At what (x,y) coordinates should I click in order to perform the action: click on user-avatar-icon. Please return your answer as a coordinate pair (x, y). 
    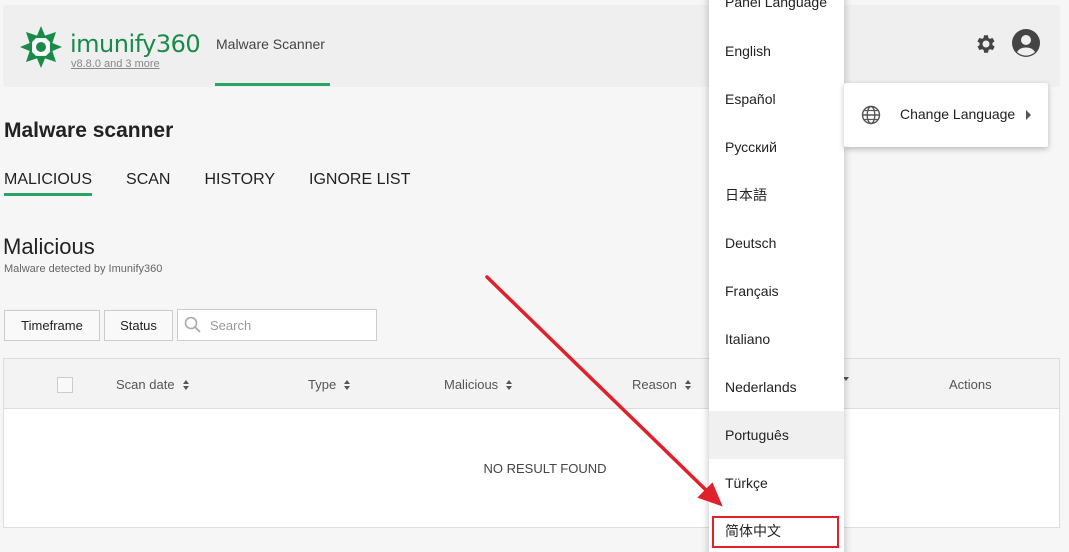
    Looking at the image, I should click on (1026, 43).